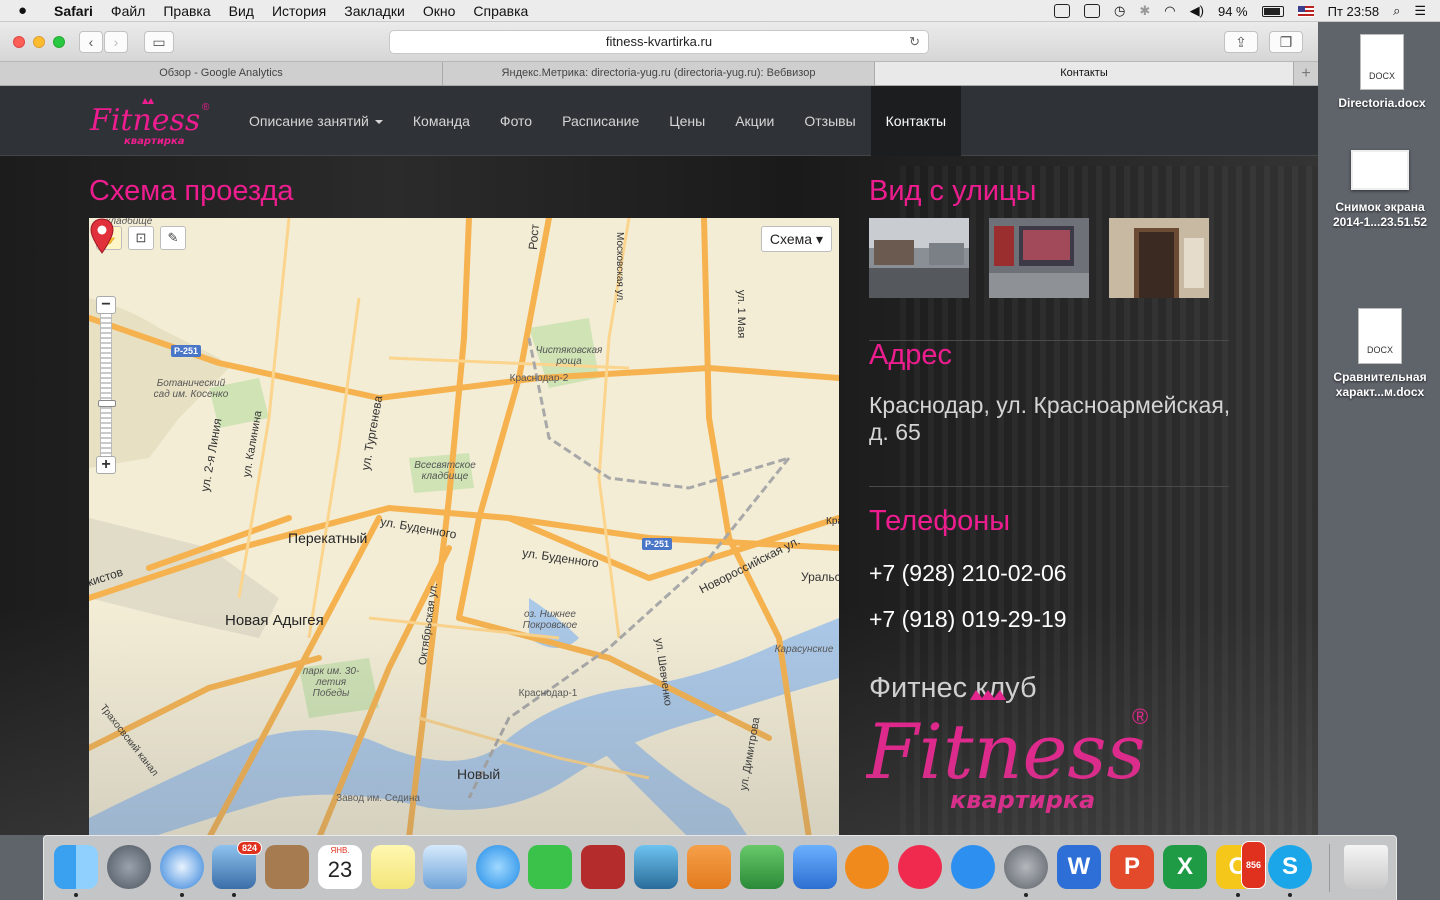 Image resolution: width=1440 pixels, height=900 pixels. I want to click on phone-number: +7 (928) 210-02-06, so click(968, 573).